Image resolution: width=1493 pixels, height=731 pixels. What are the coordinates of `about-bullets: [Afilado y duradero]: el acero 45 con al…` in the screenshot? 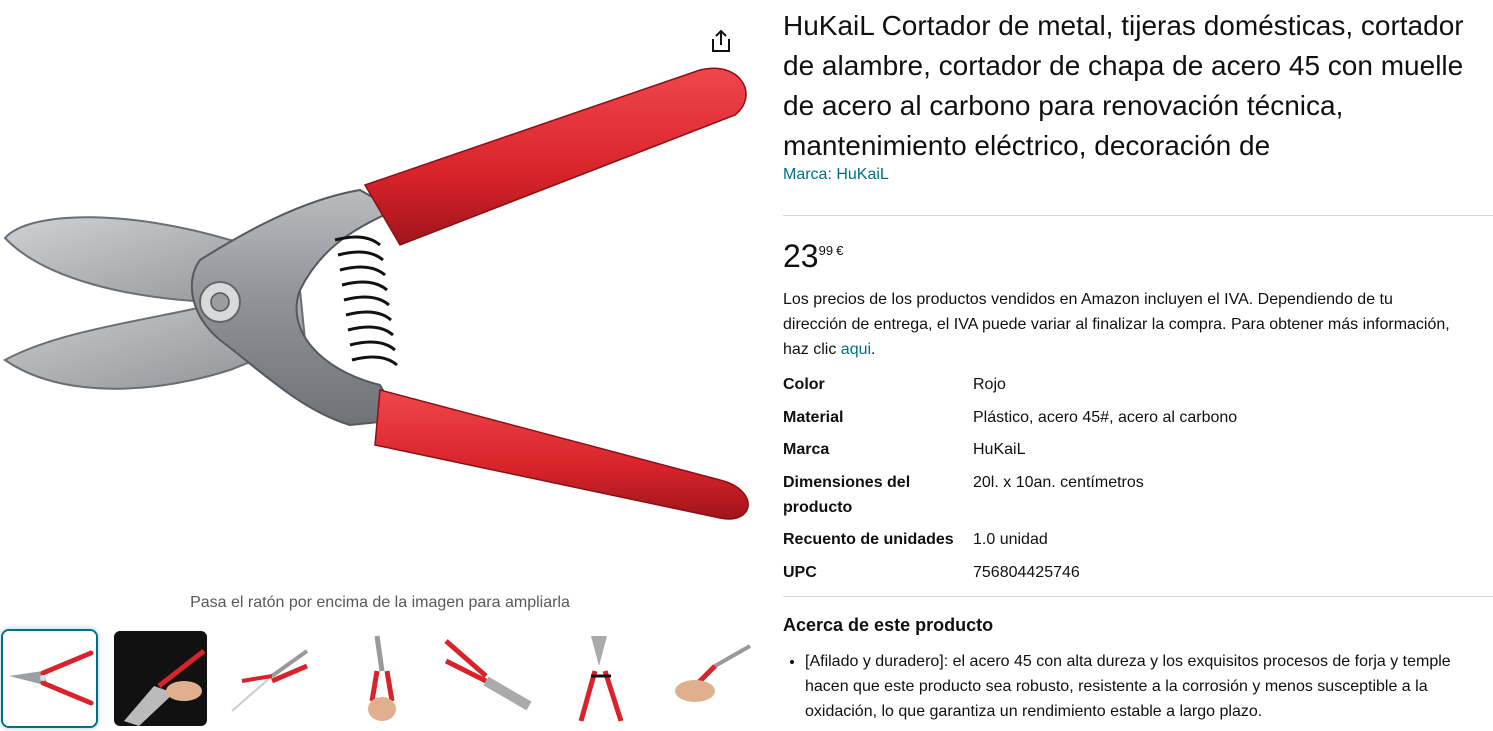 It's located at (1138, 686).